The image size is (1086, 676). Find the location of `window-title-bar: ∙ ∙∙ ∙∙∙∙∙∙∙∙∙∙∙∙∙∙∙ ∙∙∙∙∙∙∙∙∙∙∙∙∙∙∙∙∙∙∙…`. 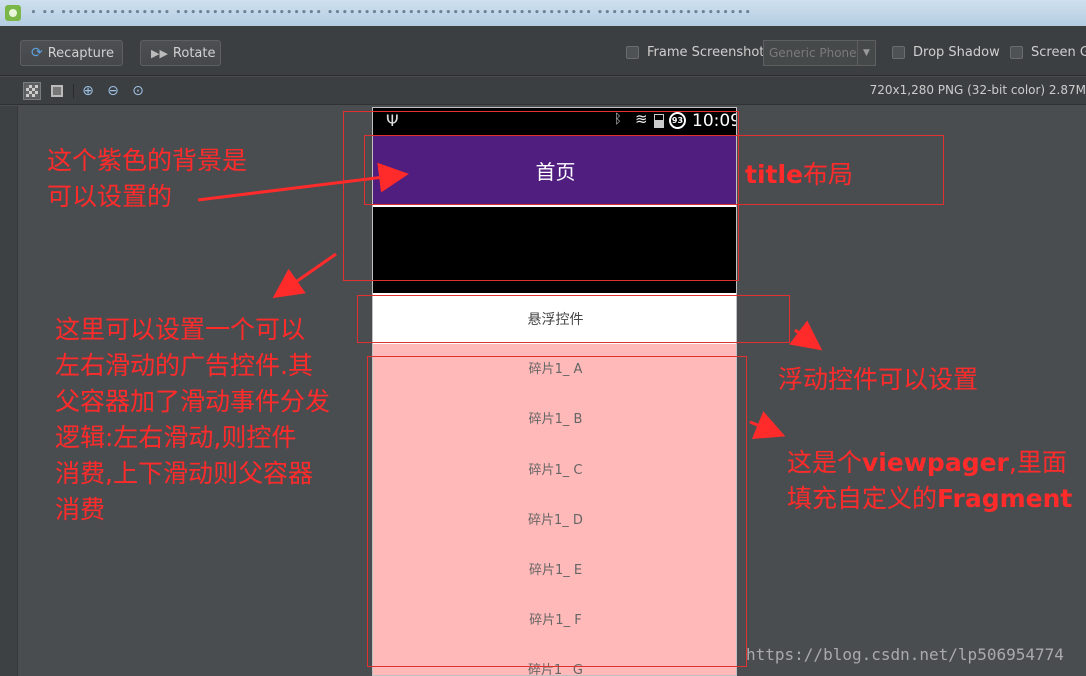

window-title-bar: ∙ ∙∙ ∙∙∙∙∙∙∙∙∙∙∙∙∙∙∙ ∙∙∙∙∙∙∙∙∙∙∙∙∙∙∙∙∙∙∙… is located at coordinates (543, 13).